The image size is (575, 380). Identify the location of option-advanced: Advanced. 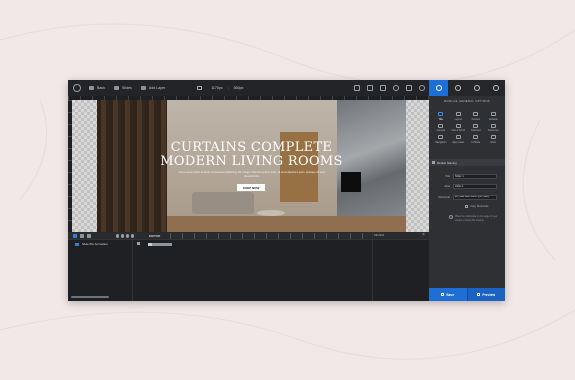
(494, 127).